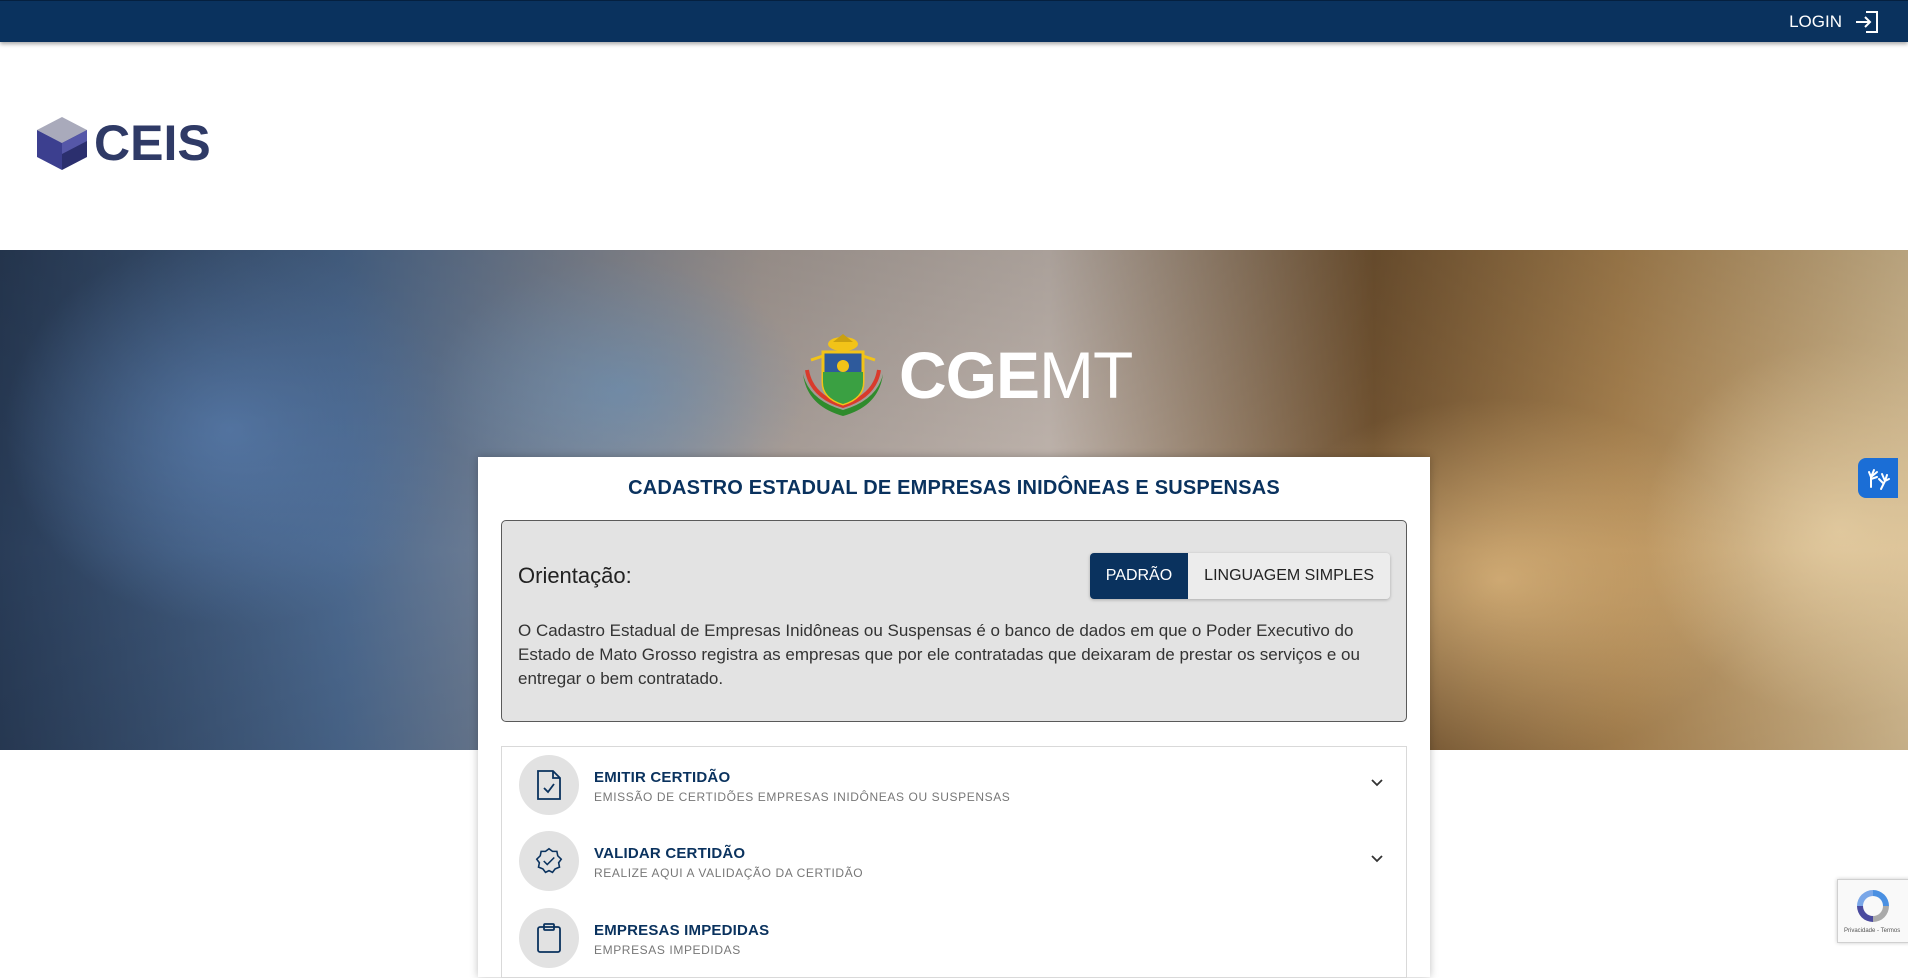 The height and width of the screenshot is (978, 1908). I want to click on login-button: LOGIN, so click(1834, 22).